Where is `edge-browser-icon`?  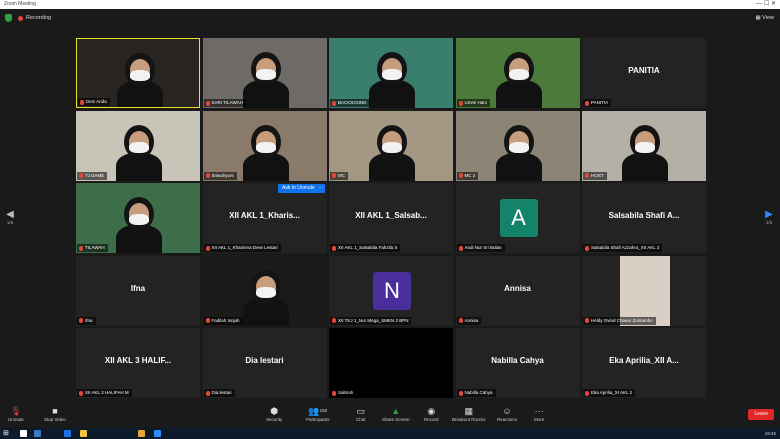 edge-browser-icon is located at coordinates (67, 433).